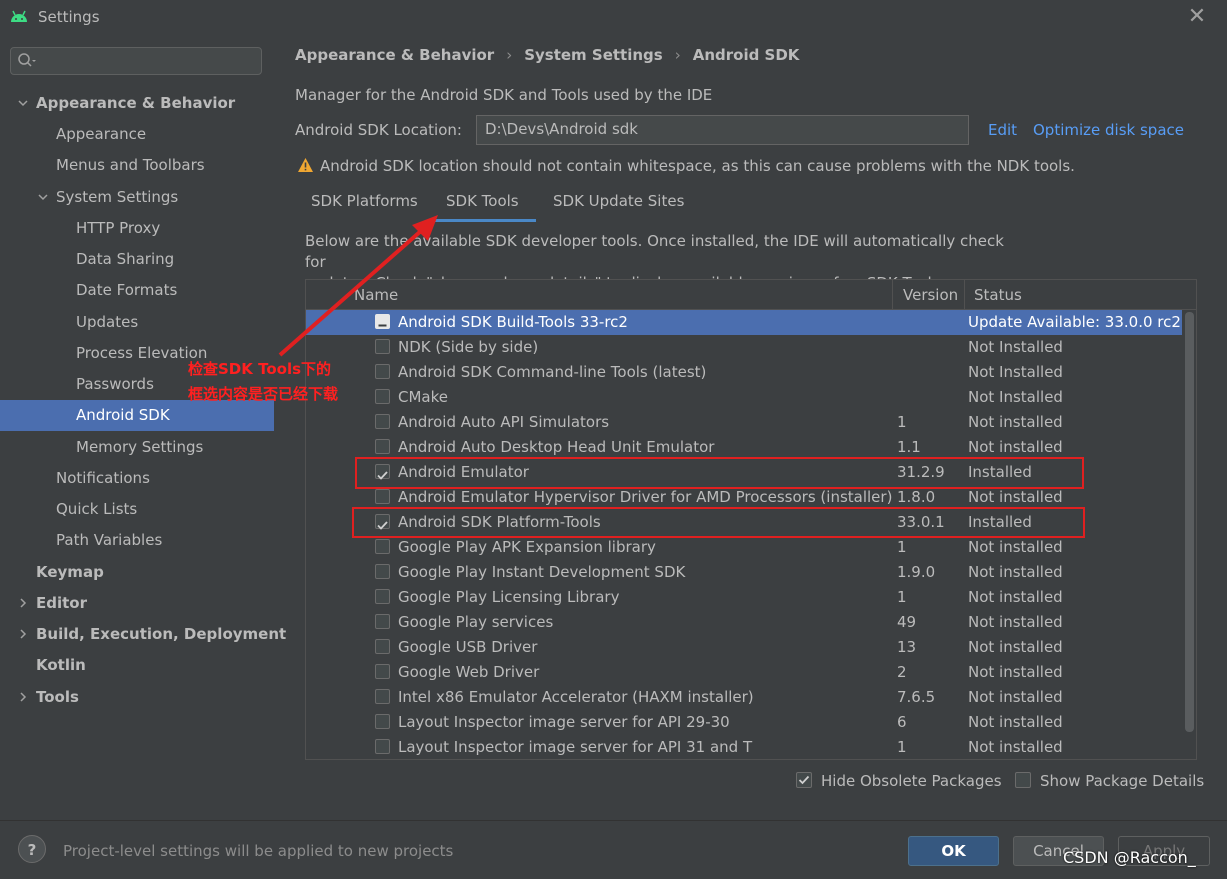 The image size is (1227, 879). I want to click on search-input, so click(136, 61).